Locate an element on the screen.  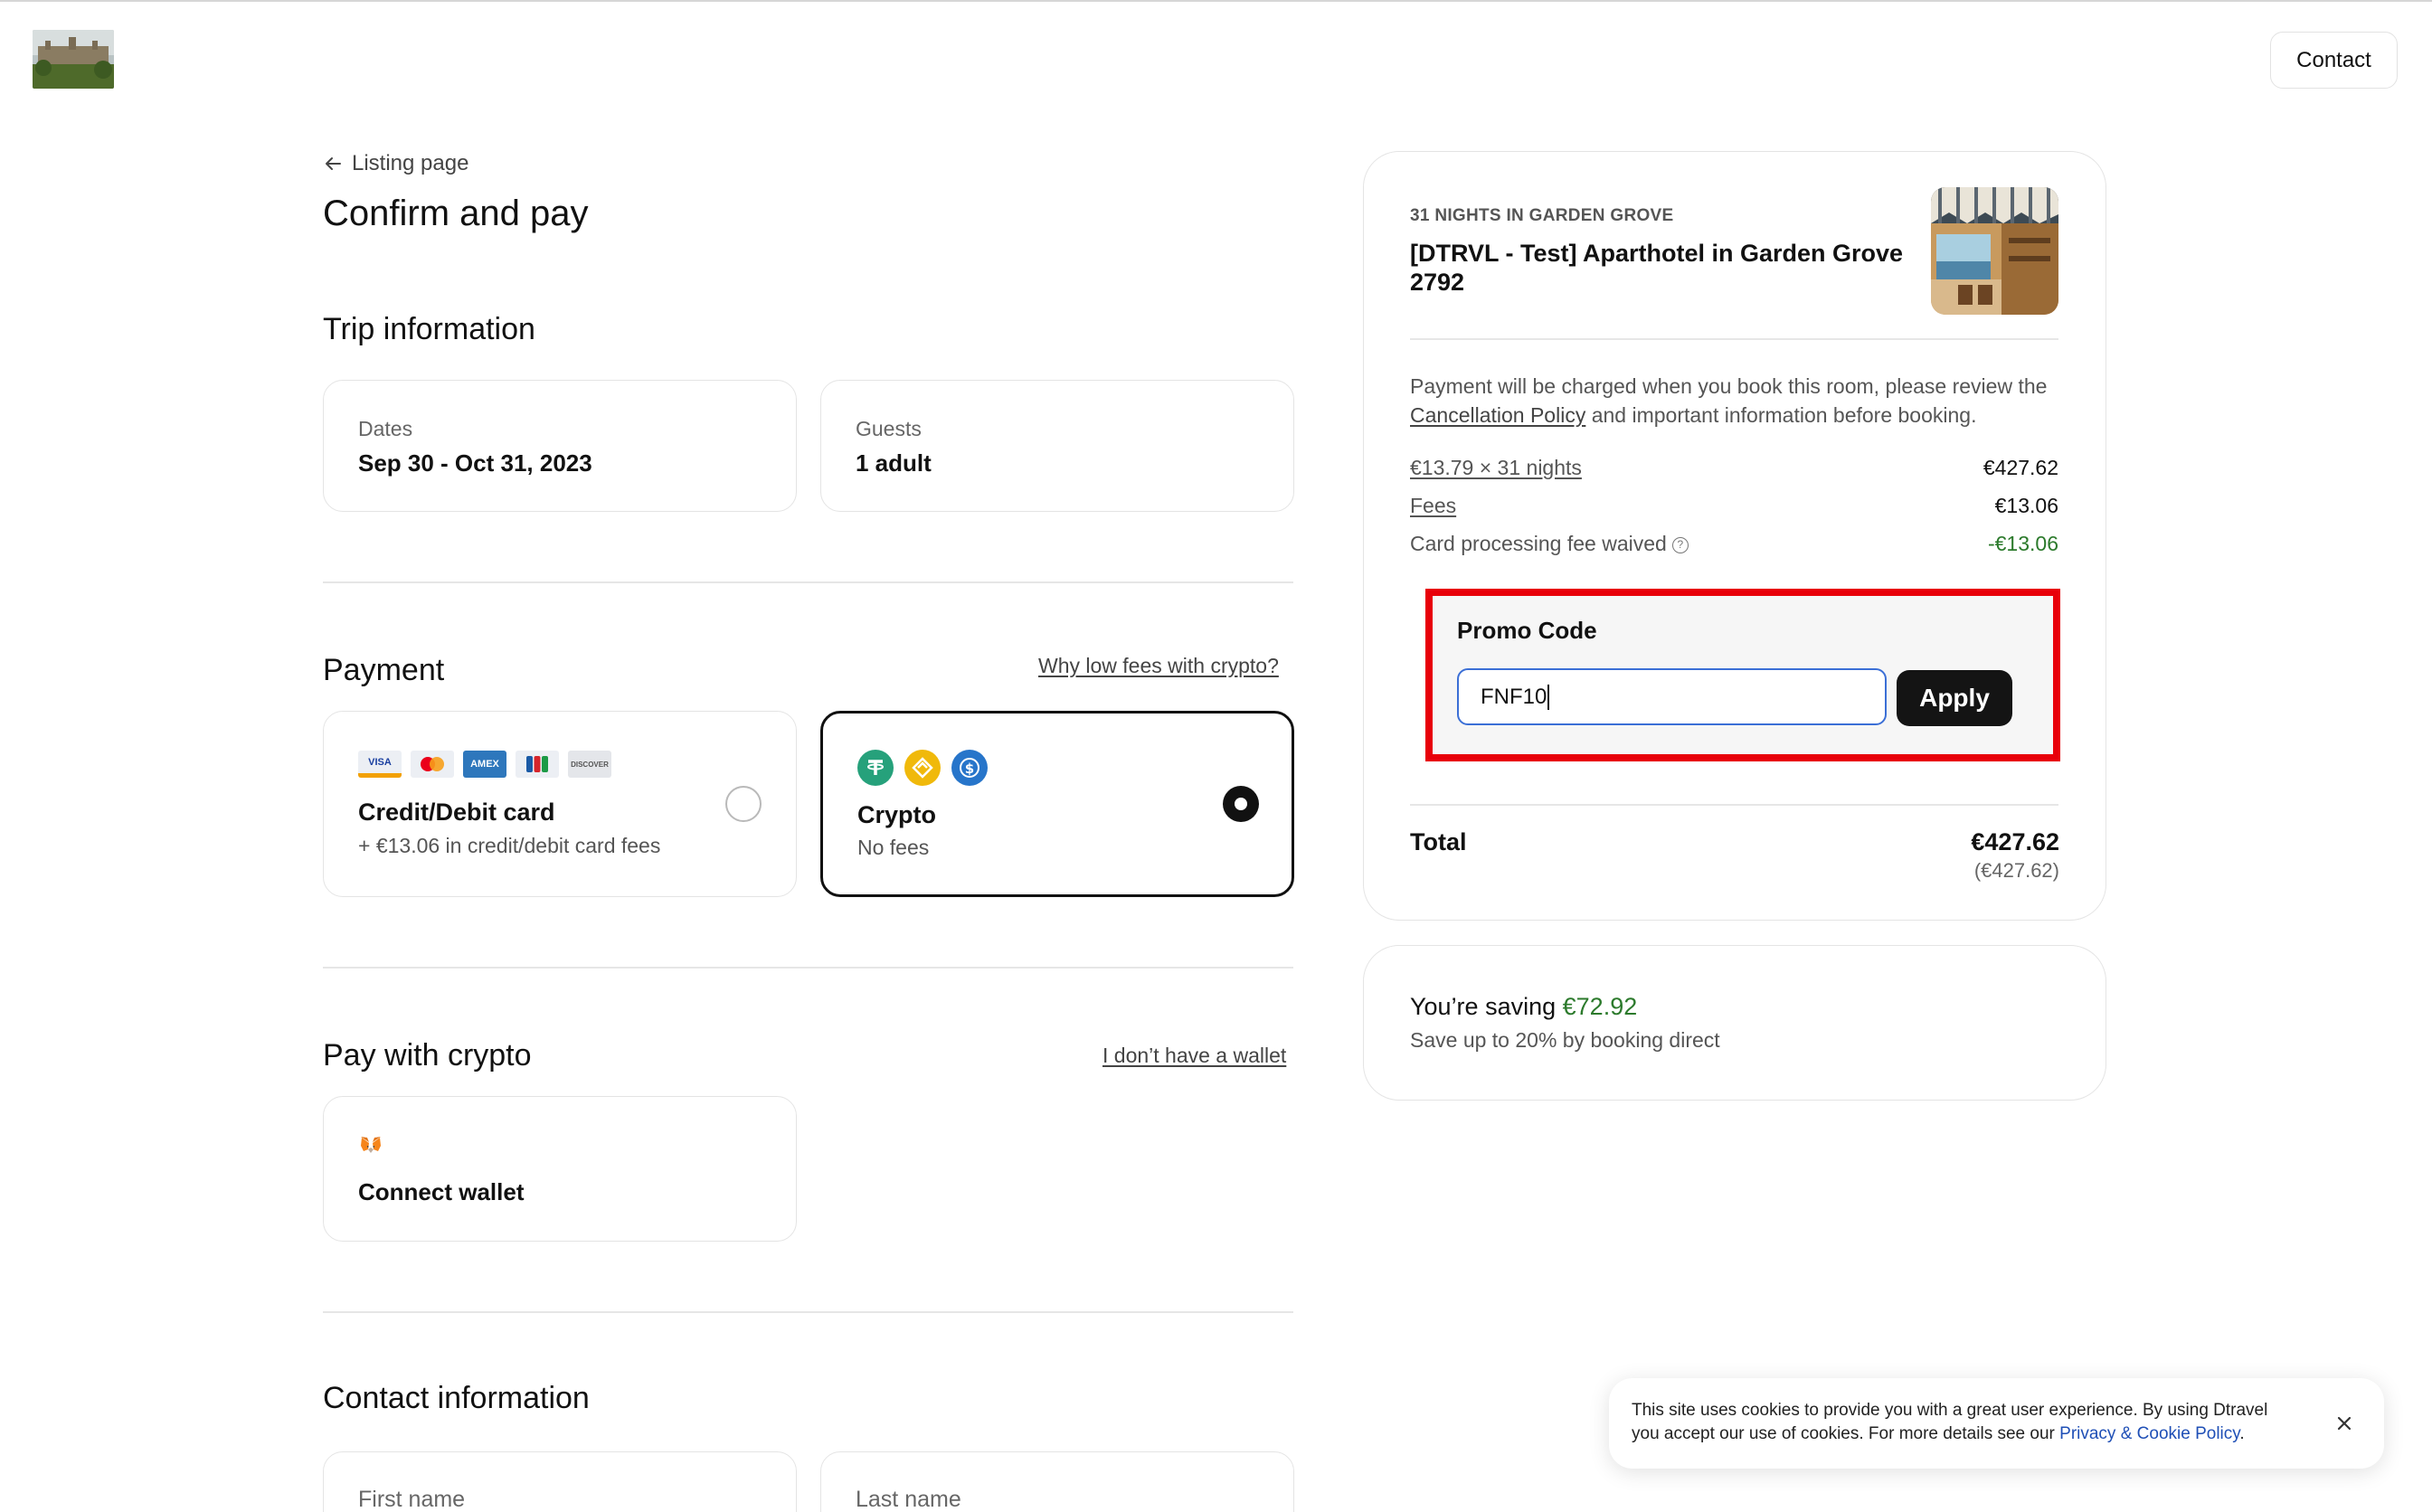
payment-heading: Payment is located at coordinates (384, 670).